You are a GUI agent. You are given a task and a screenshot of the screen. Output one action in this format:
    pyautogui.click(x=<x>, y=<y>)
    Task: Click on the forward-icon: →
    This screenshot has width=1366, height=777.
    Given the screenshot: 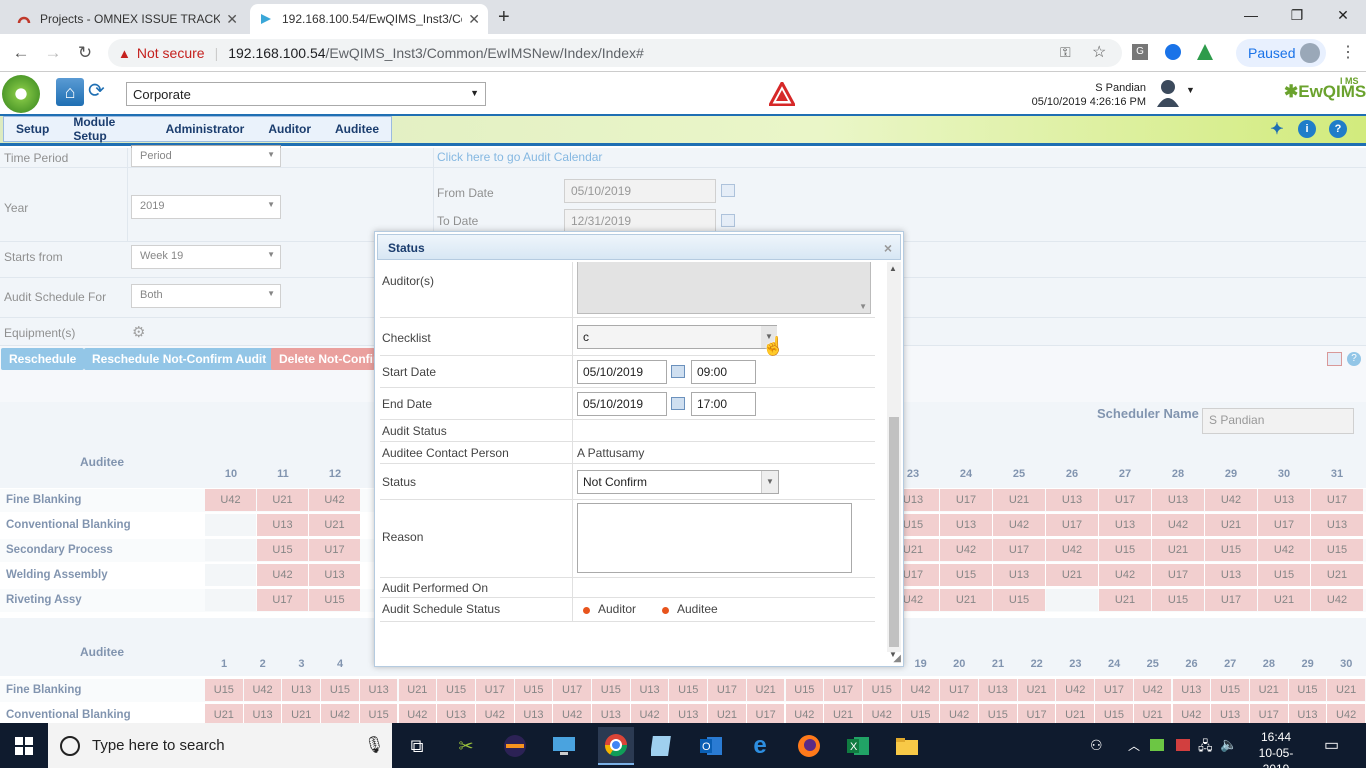 What is the action you would take?
    pyautogui.click(x=53, y=53)
    